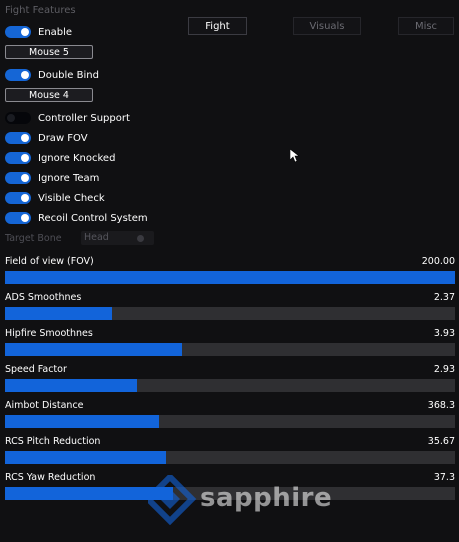 The height and width of the screenshot is (542, 459). Describe the element at coordinates (117, 238) in the screenshot. I see `target-bone-dropdown: Head` at that location.